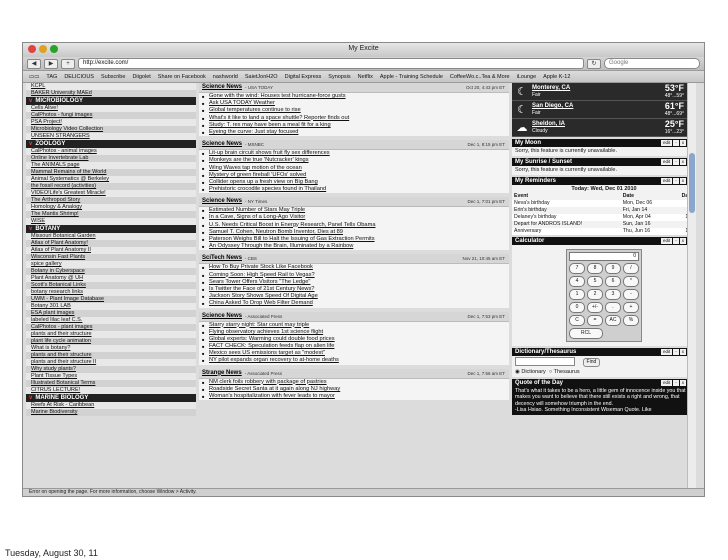 The width and height of the screenshot is (728, 560). I want to click on calculator-key: %, so click(631, 320).